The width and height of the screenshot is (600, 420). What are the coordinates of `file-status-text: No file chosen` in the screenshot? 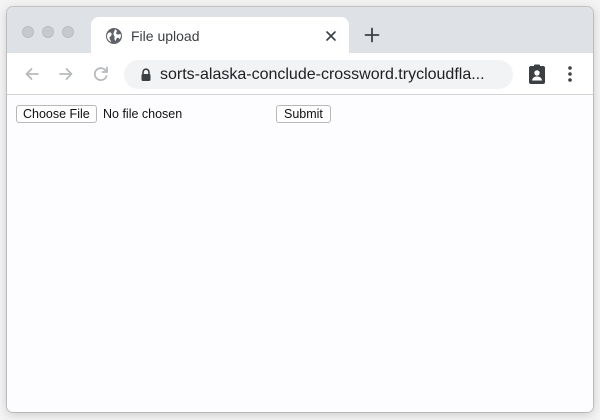 It's located at (143, 114).